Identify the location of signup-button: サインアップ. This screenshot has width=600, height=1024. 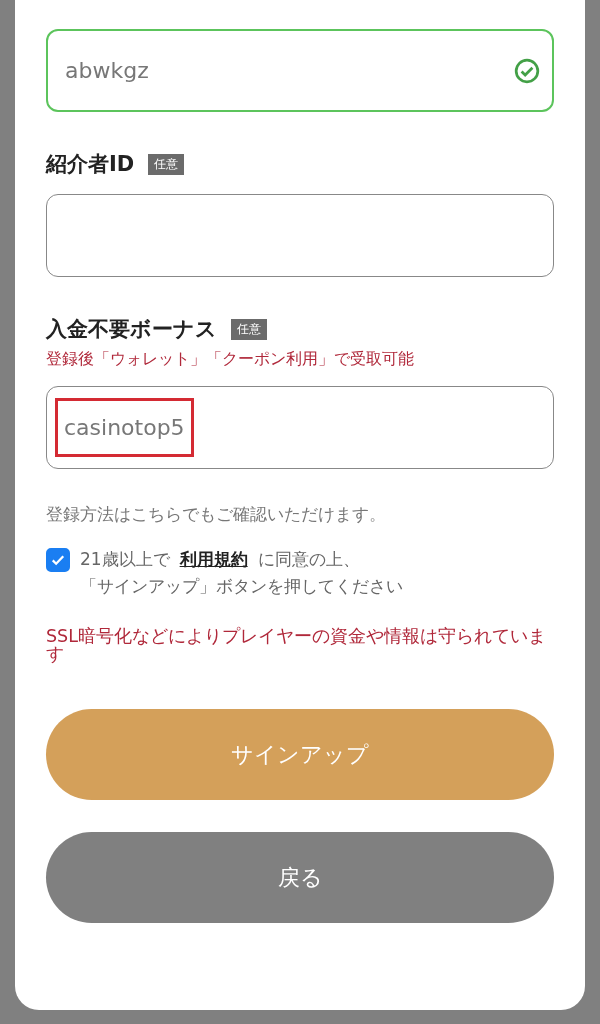
(300, 754).